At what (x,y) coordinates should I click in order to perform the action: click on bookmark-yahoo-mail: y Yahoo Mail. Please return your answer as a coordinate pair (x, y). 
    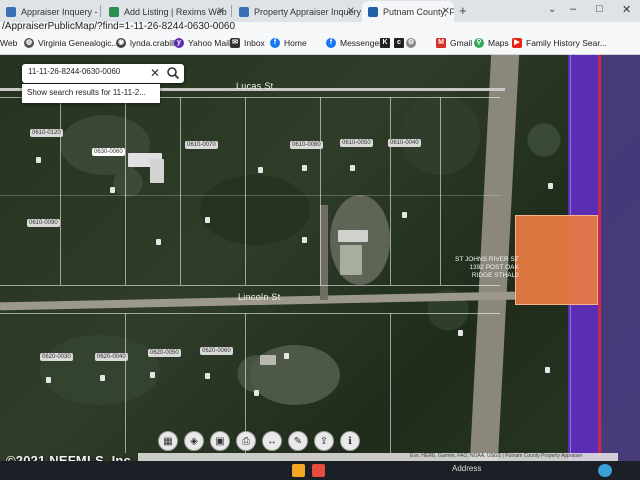
    Looking at the image, I should click on (202, 43).